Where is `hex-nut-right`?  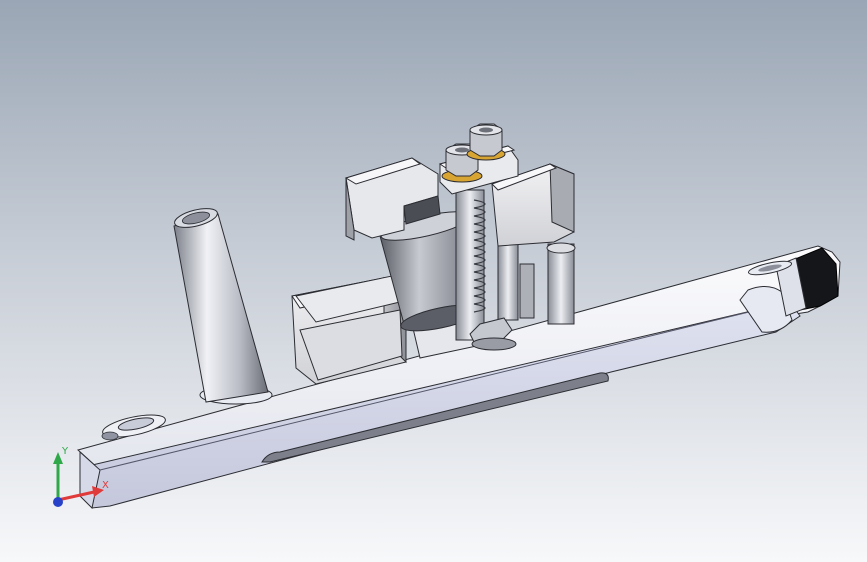 hex-nut-right is located at coordinates (486, 142).